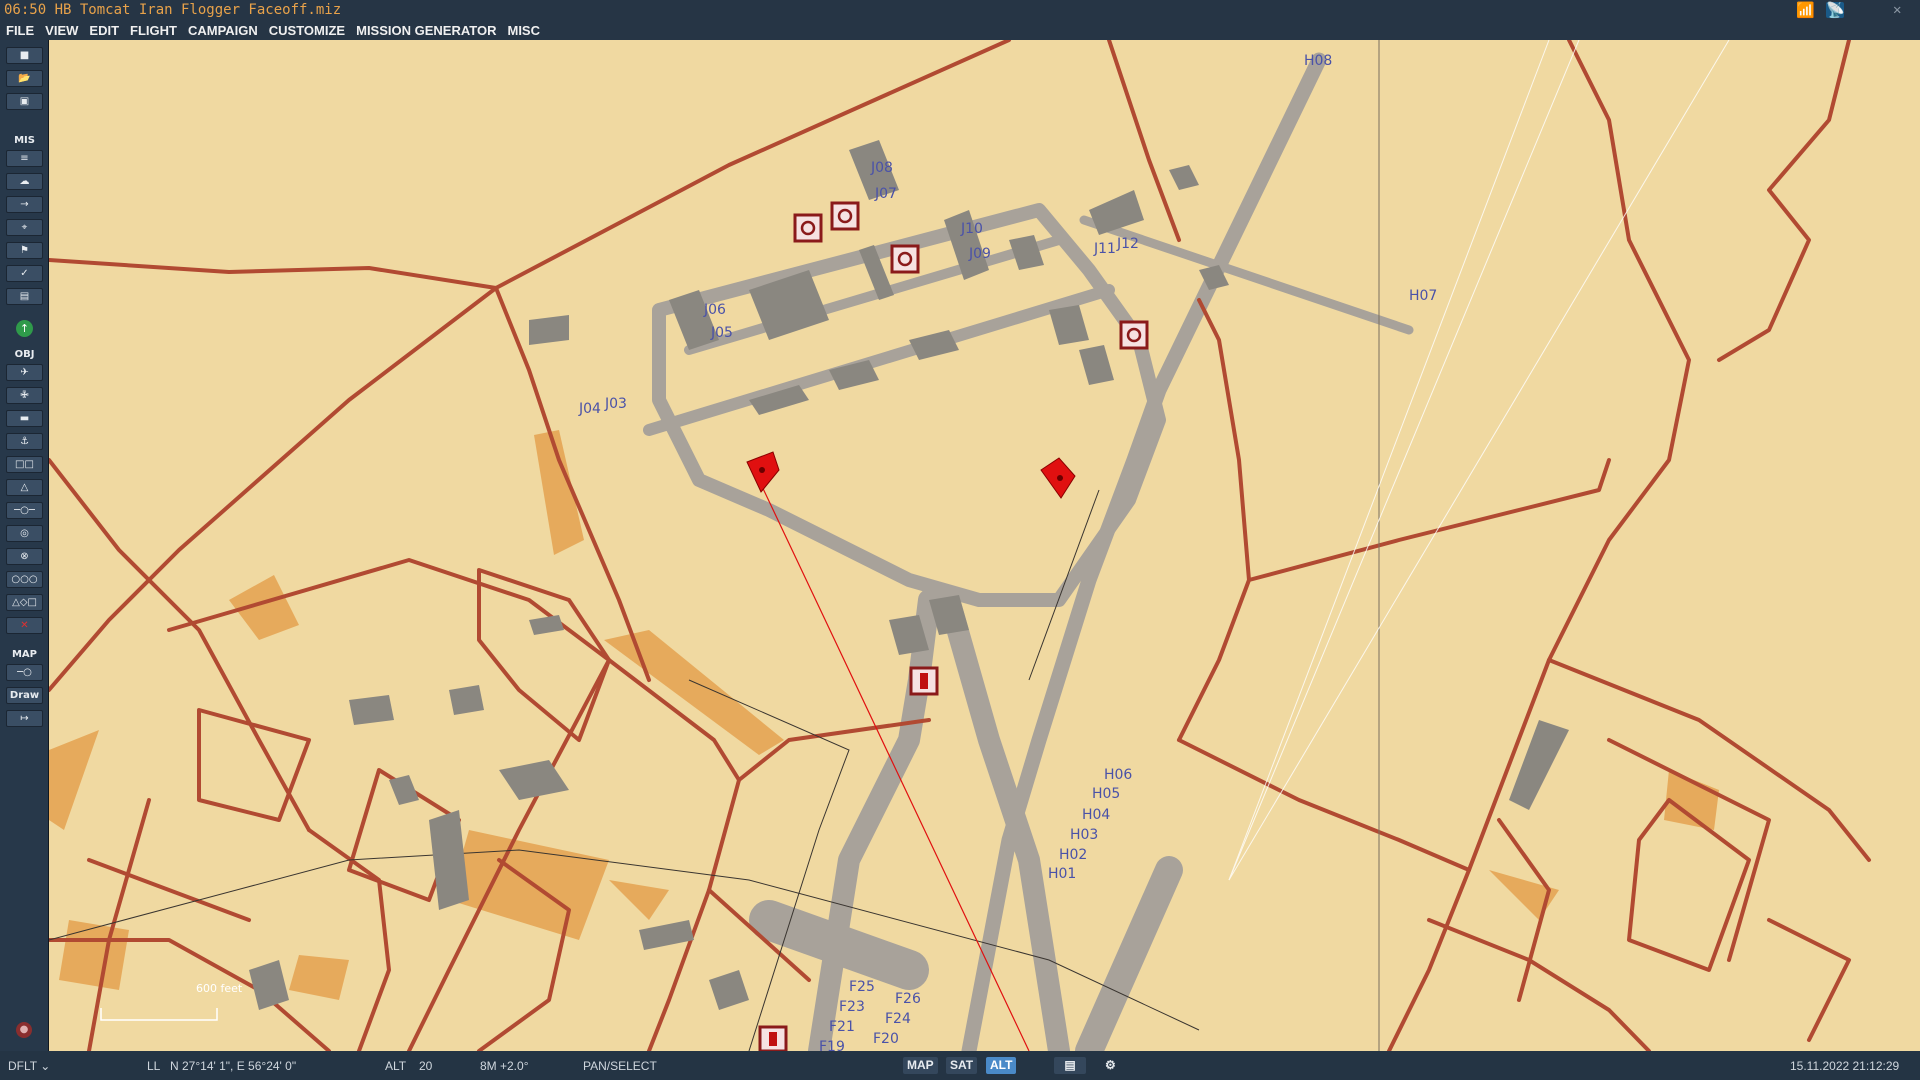 This screenshot has width=1920, height=1080. What do you see at coordinates (153, 30) in the screenshot?
I see `menu-flight: FLIGHT` at bounding box center [153, 30].